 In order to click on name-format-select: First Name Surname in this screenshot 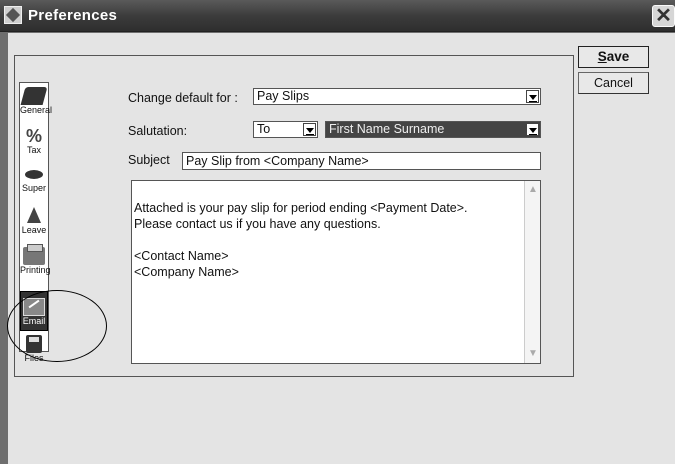, I will do `click(433, 129)`.